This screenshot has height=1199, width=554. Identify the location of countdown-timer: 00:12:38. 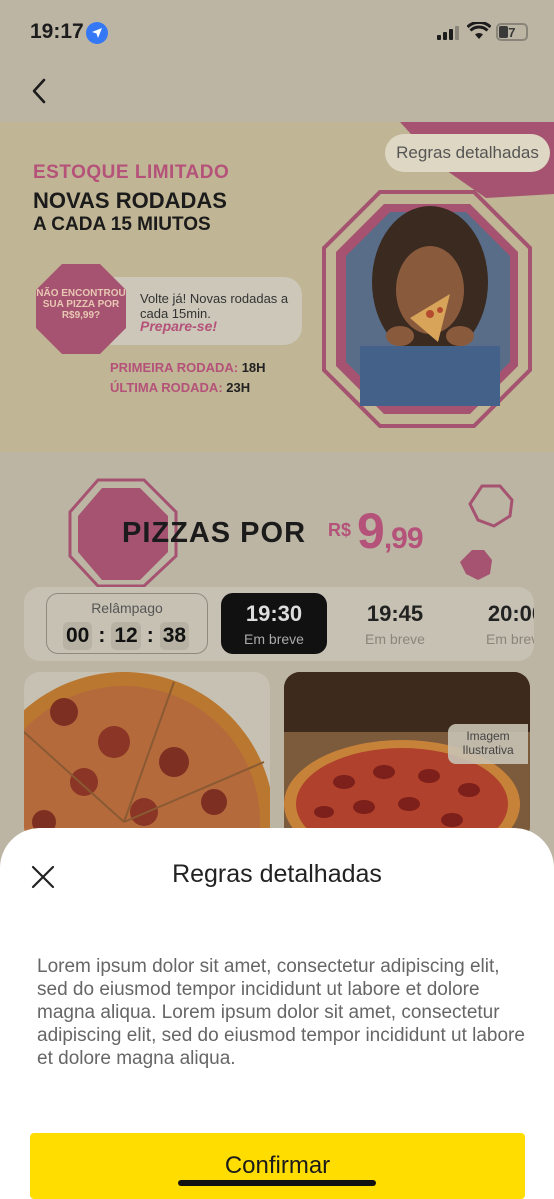
(126, 636).